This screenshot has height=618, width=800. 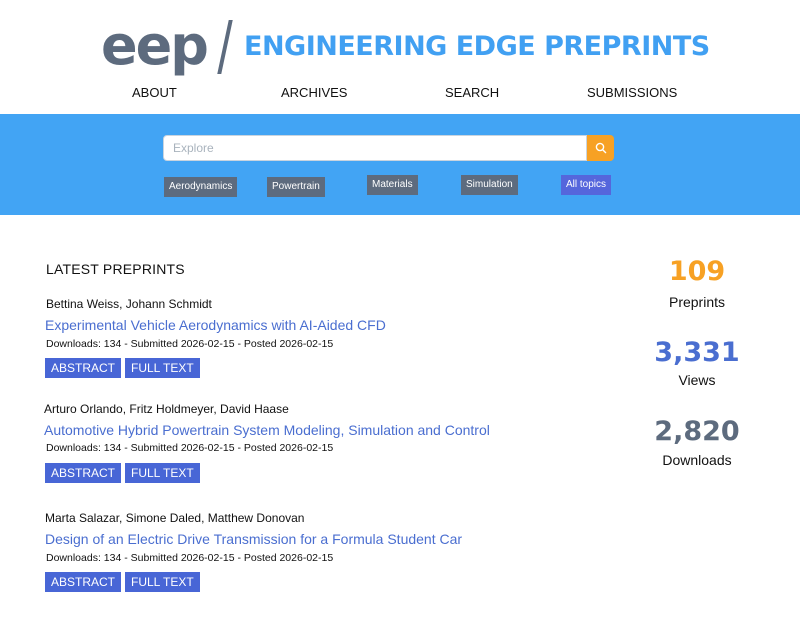 What do you see at coordinates (154, 93) in the screenshot?
I see `nav-about: ABOUT` at bounding box center [154, 93].